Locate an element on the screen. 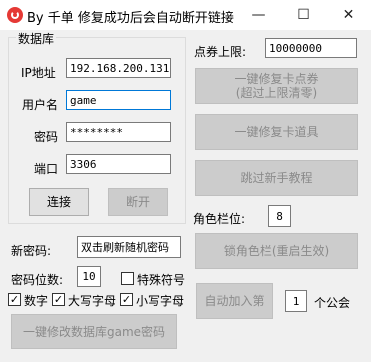 The height and width of the screenshot is (362, 371). guild-index-input: 1 is located at coordinates (296, 301).